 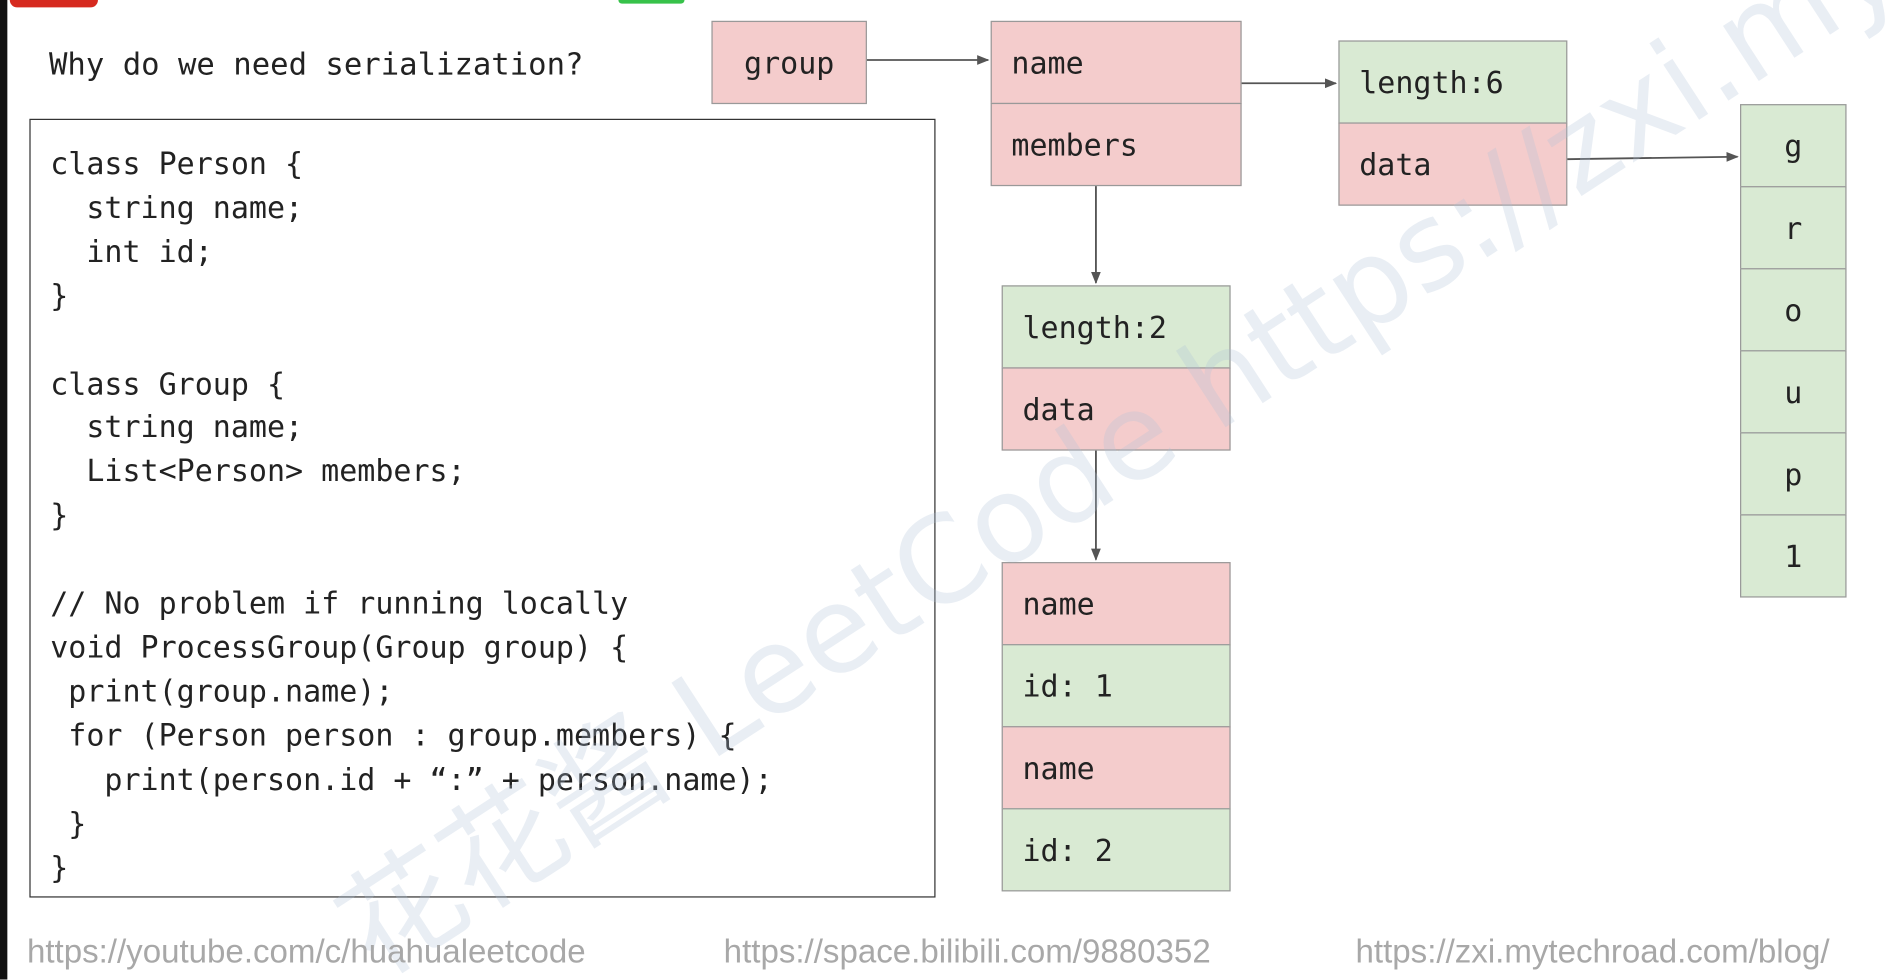 I want to click on footer-link-blog: https://zxi.mytechroad.com/blog/, so click(x=1593, y=952).